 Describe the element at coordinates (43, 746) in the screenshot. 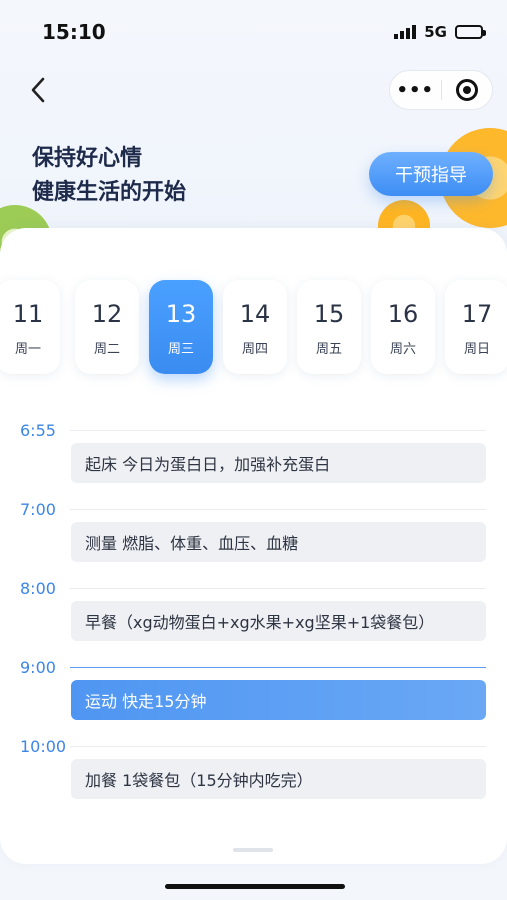

I see `time-label: 10:00` at that location.